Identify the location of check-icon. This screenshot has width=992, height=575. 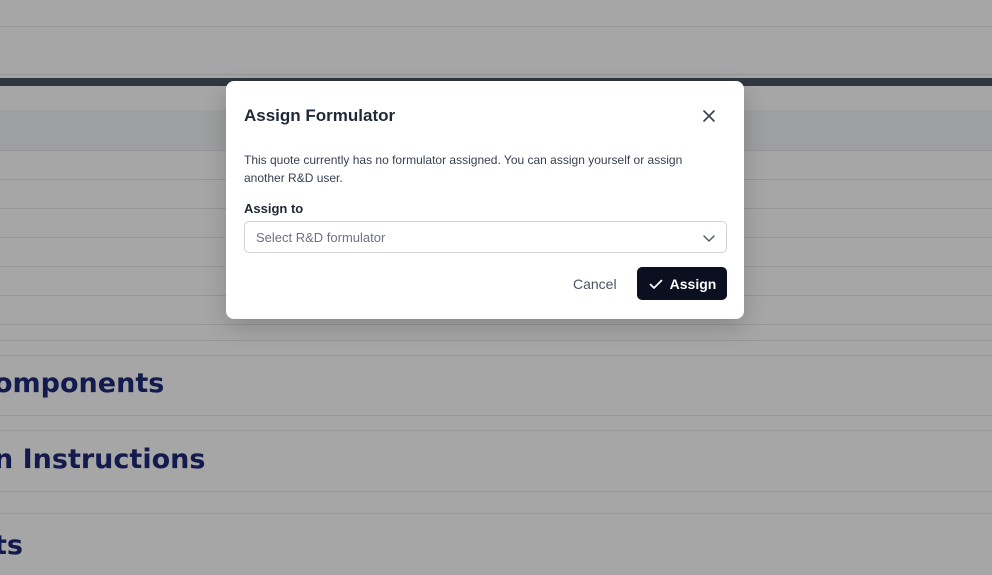
(656, 284).